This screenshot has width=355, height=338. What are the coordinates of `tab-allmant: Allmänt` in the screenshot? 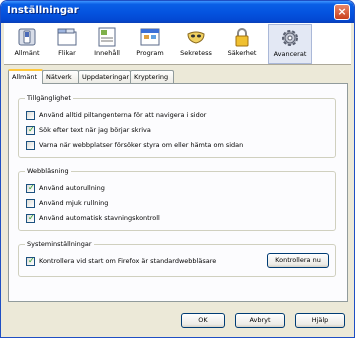 It's located at (25, 76).